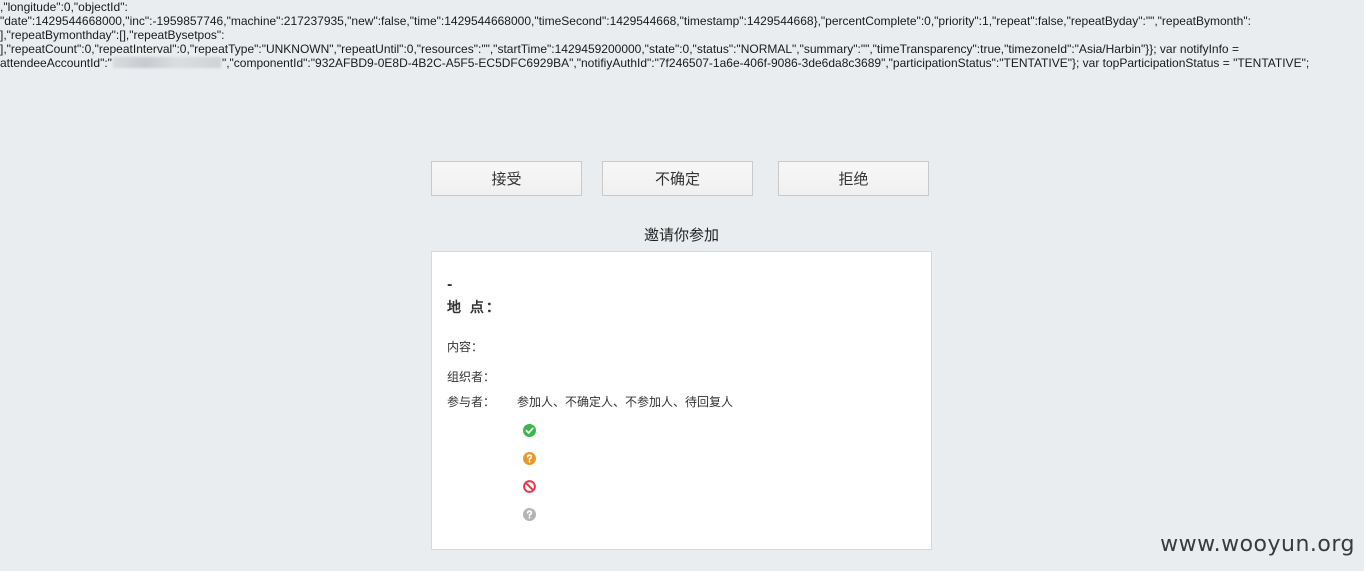  I want to click on organizer-label: 组织者：, so click(471, 377).